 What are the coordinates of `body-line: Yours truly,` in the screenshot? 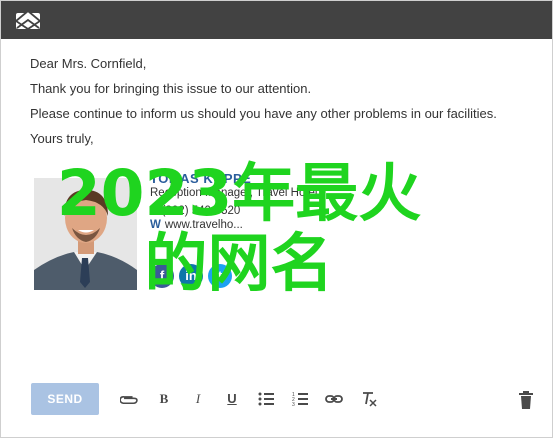 It's located at (62, 138).